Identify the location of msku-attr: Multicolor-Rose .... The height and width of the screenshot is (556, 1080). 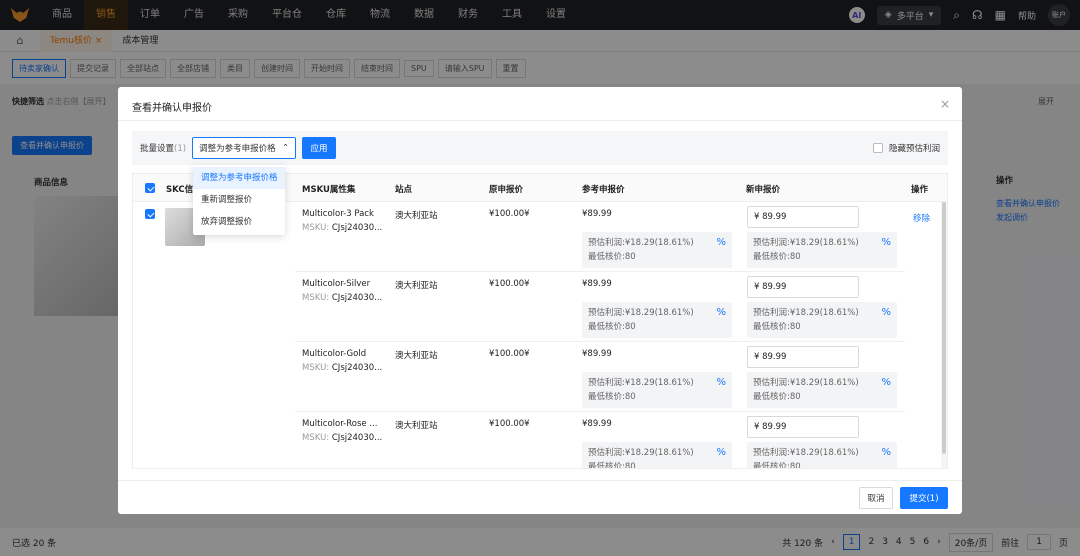
(340, 424).